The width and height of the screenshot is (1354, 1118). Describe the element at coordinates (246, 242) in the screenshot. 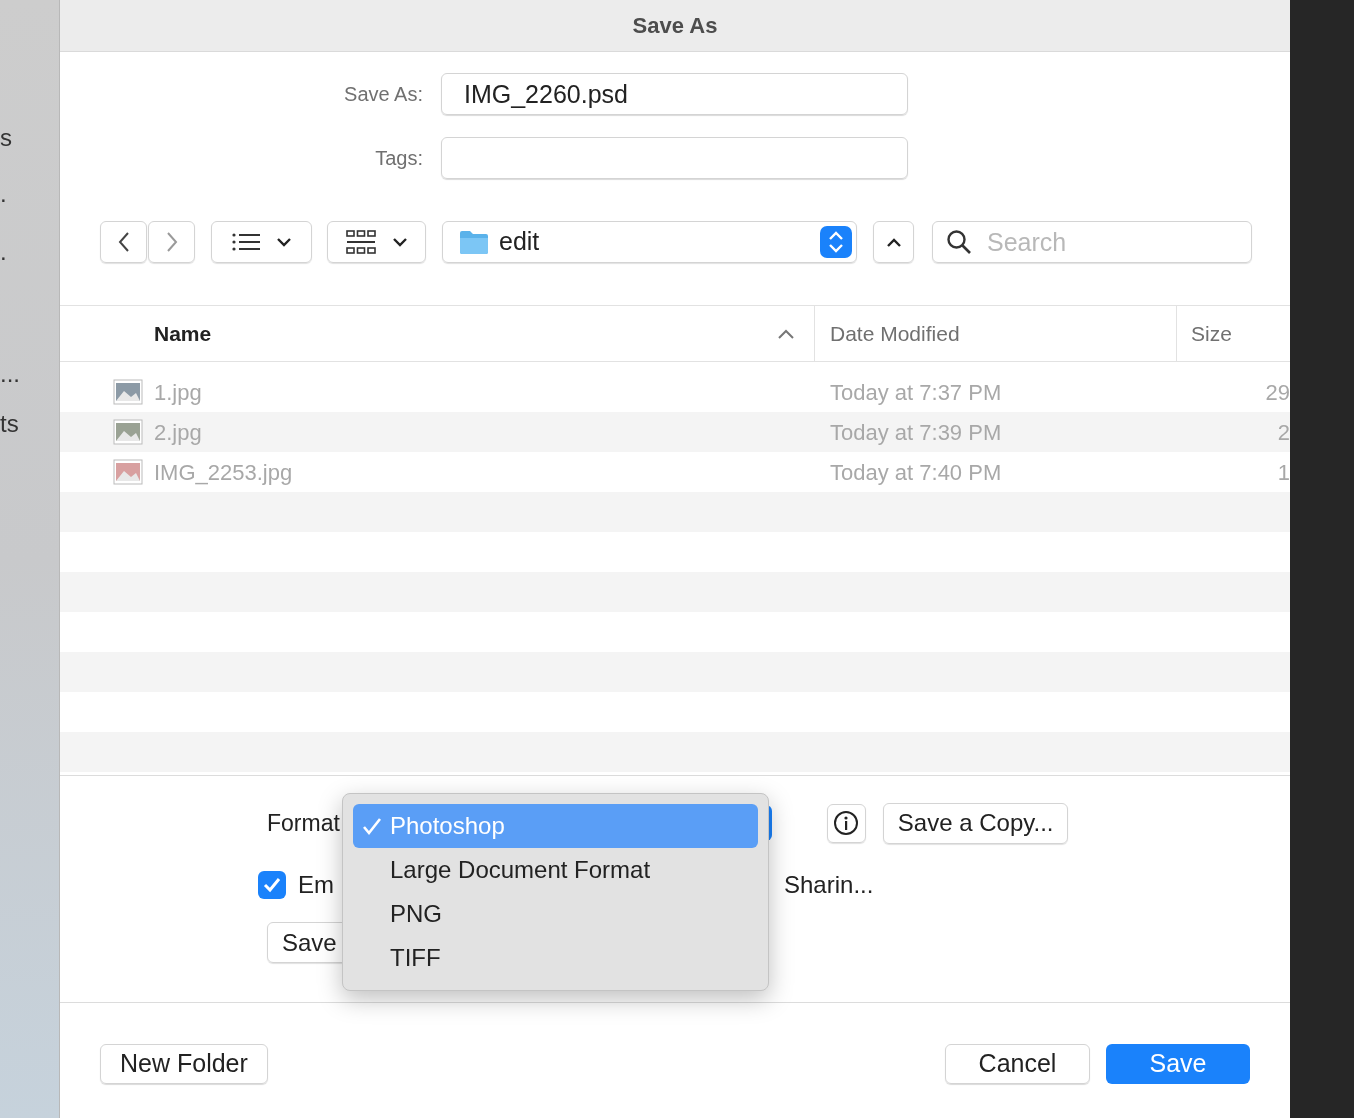

I see `list-icon` at that location.